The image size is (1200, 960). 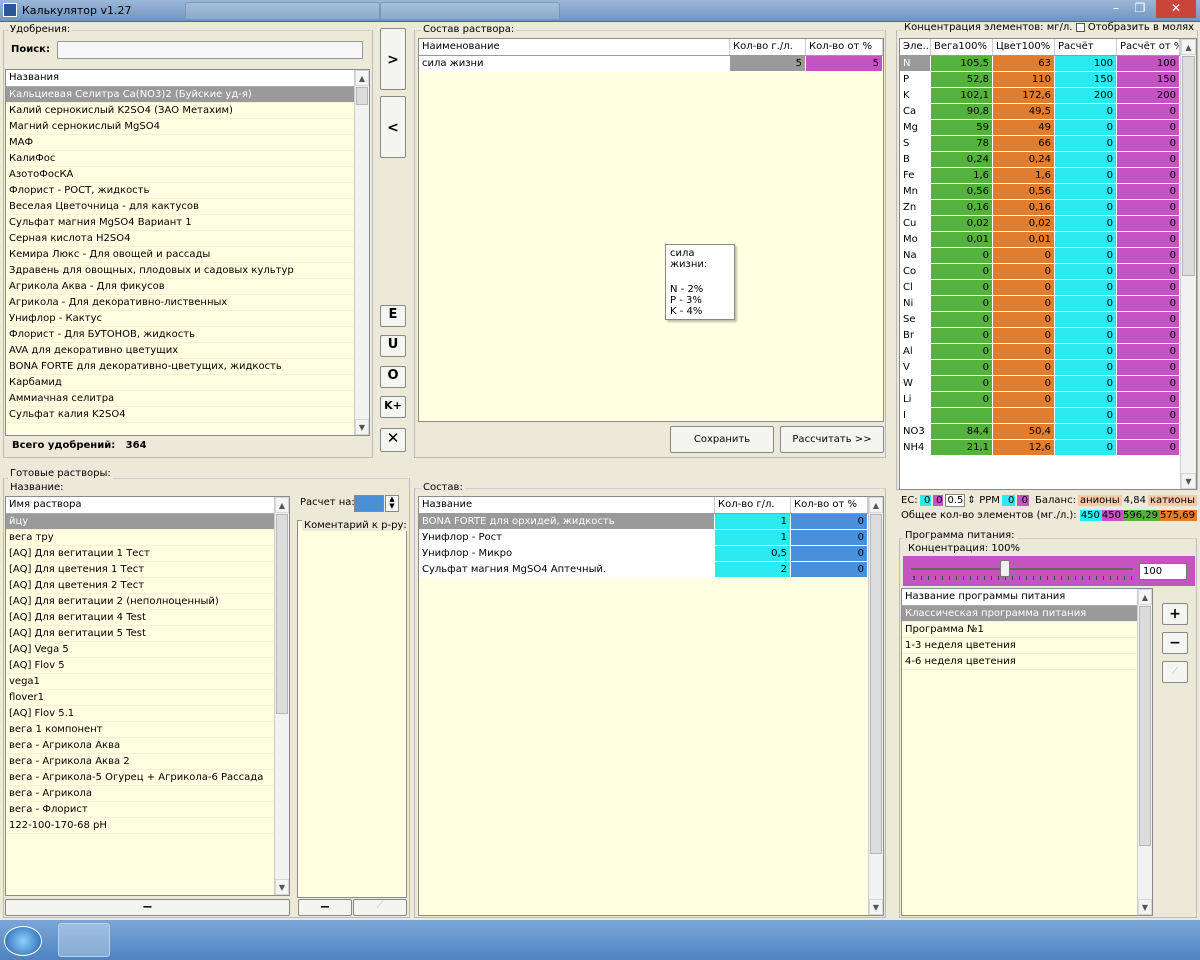 What do you see at coordinates (140, 666) in the screenshot?
I see `list-item: [AQ] Flov 5` at bounding box center [140, 666].